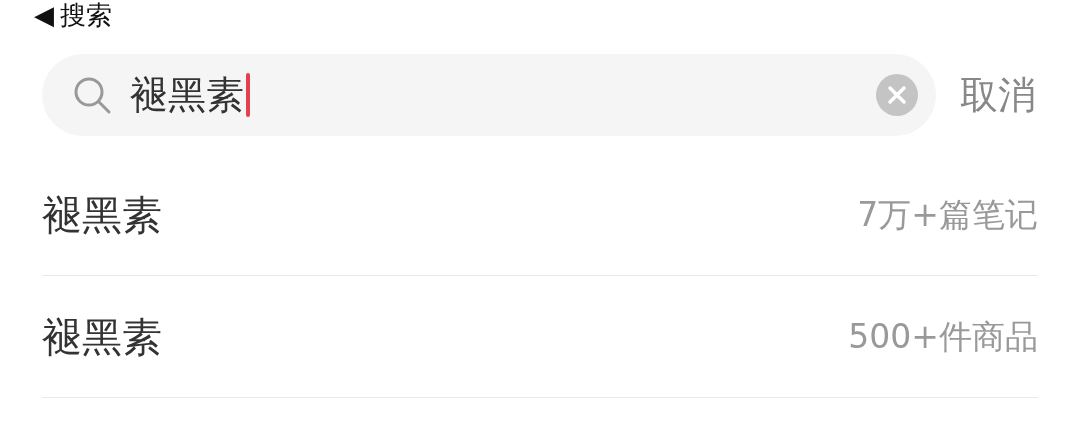  Describe the element at coordinates (187, 95) in the screenshot. I see `search-text: 褪黑素` at that location.